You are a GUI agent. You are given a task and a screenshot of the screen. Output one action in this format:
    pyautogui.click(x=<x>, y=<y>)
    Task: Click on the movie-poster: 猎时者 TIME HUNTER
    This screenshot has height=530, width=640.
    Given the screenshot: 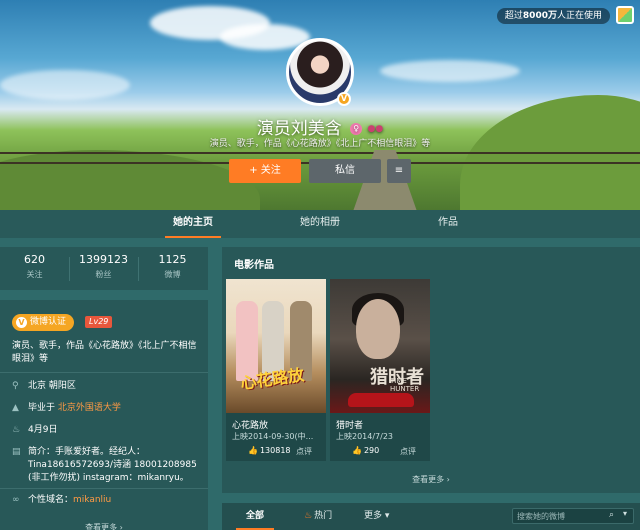 What is the action you would take?
    pyautogui.click(x=380, y=346)
    